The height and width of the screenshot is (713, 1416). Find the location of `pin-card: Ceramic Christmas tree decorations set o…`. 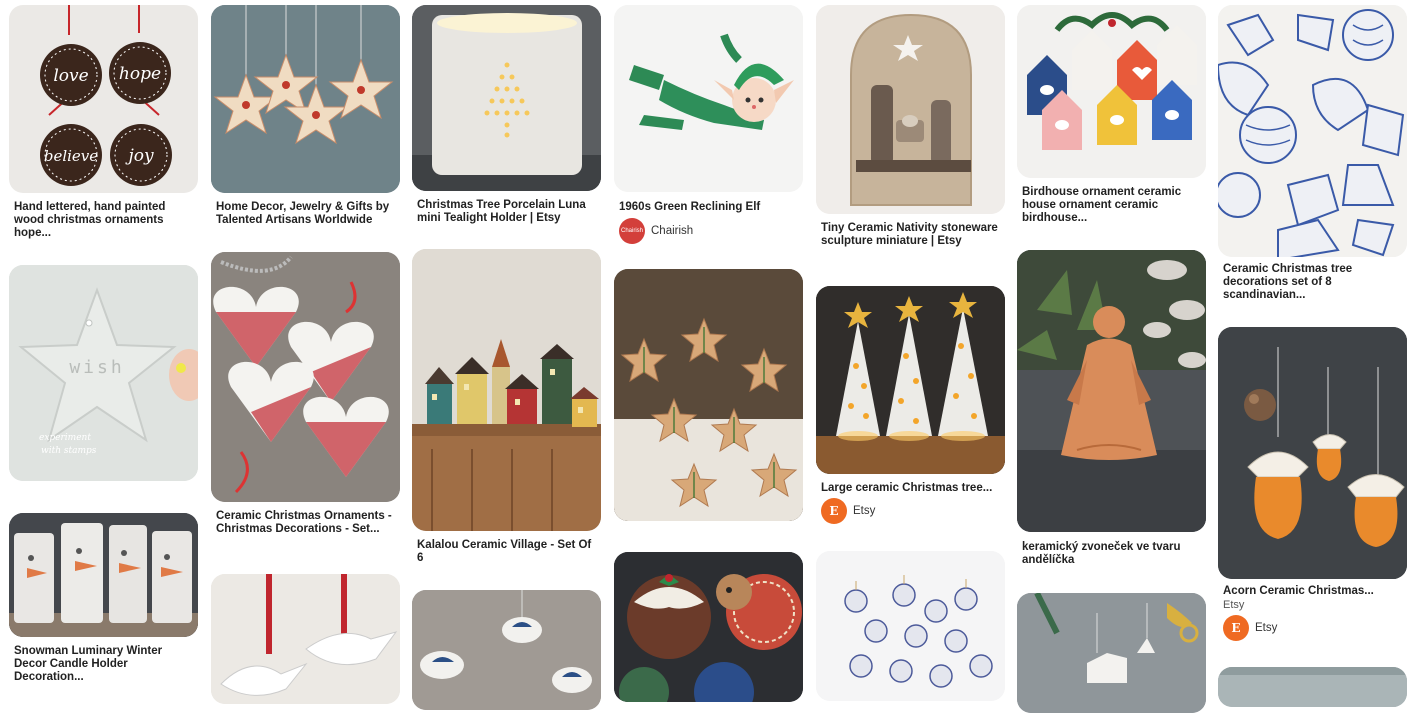

pin-card: Ceramic Christmas tree decorations set o… is located at coordinates (1312, 160).